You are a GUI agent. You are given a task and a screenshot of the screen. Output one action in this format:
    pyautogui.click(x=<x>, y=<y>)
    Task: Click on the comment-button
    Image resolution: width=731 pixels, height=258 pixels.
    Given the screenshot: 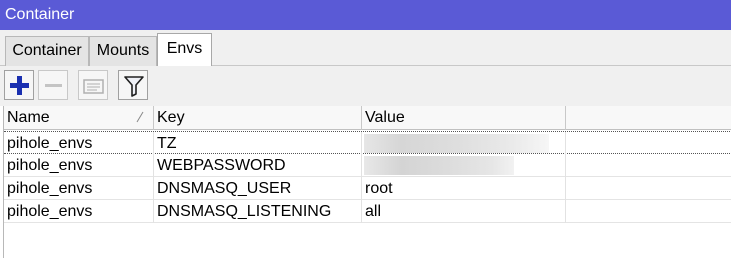 What is the action you would take?
    pyautogui.click(x=93, y=85)
    